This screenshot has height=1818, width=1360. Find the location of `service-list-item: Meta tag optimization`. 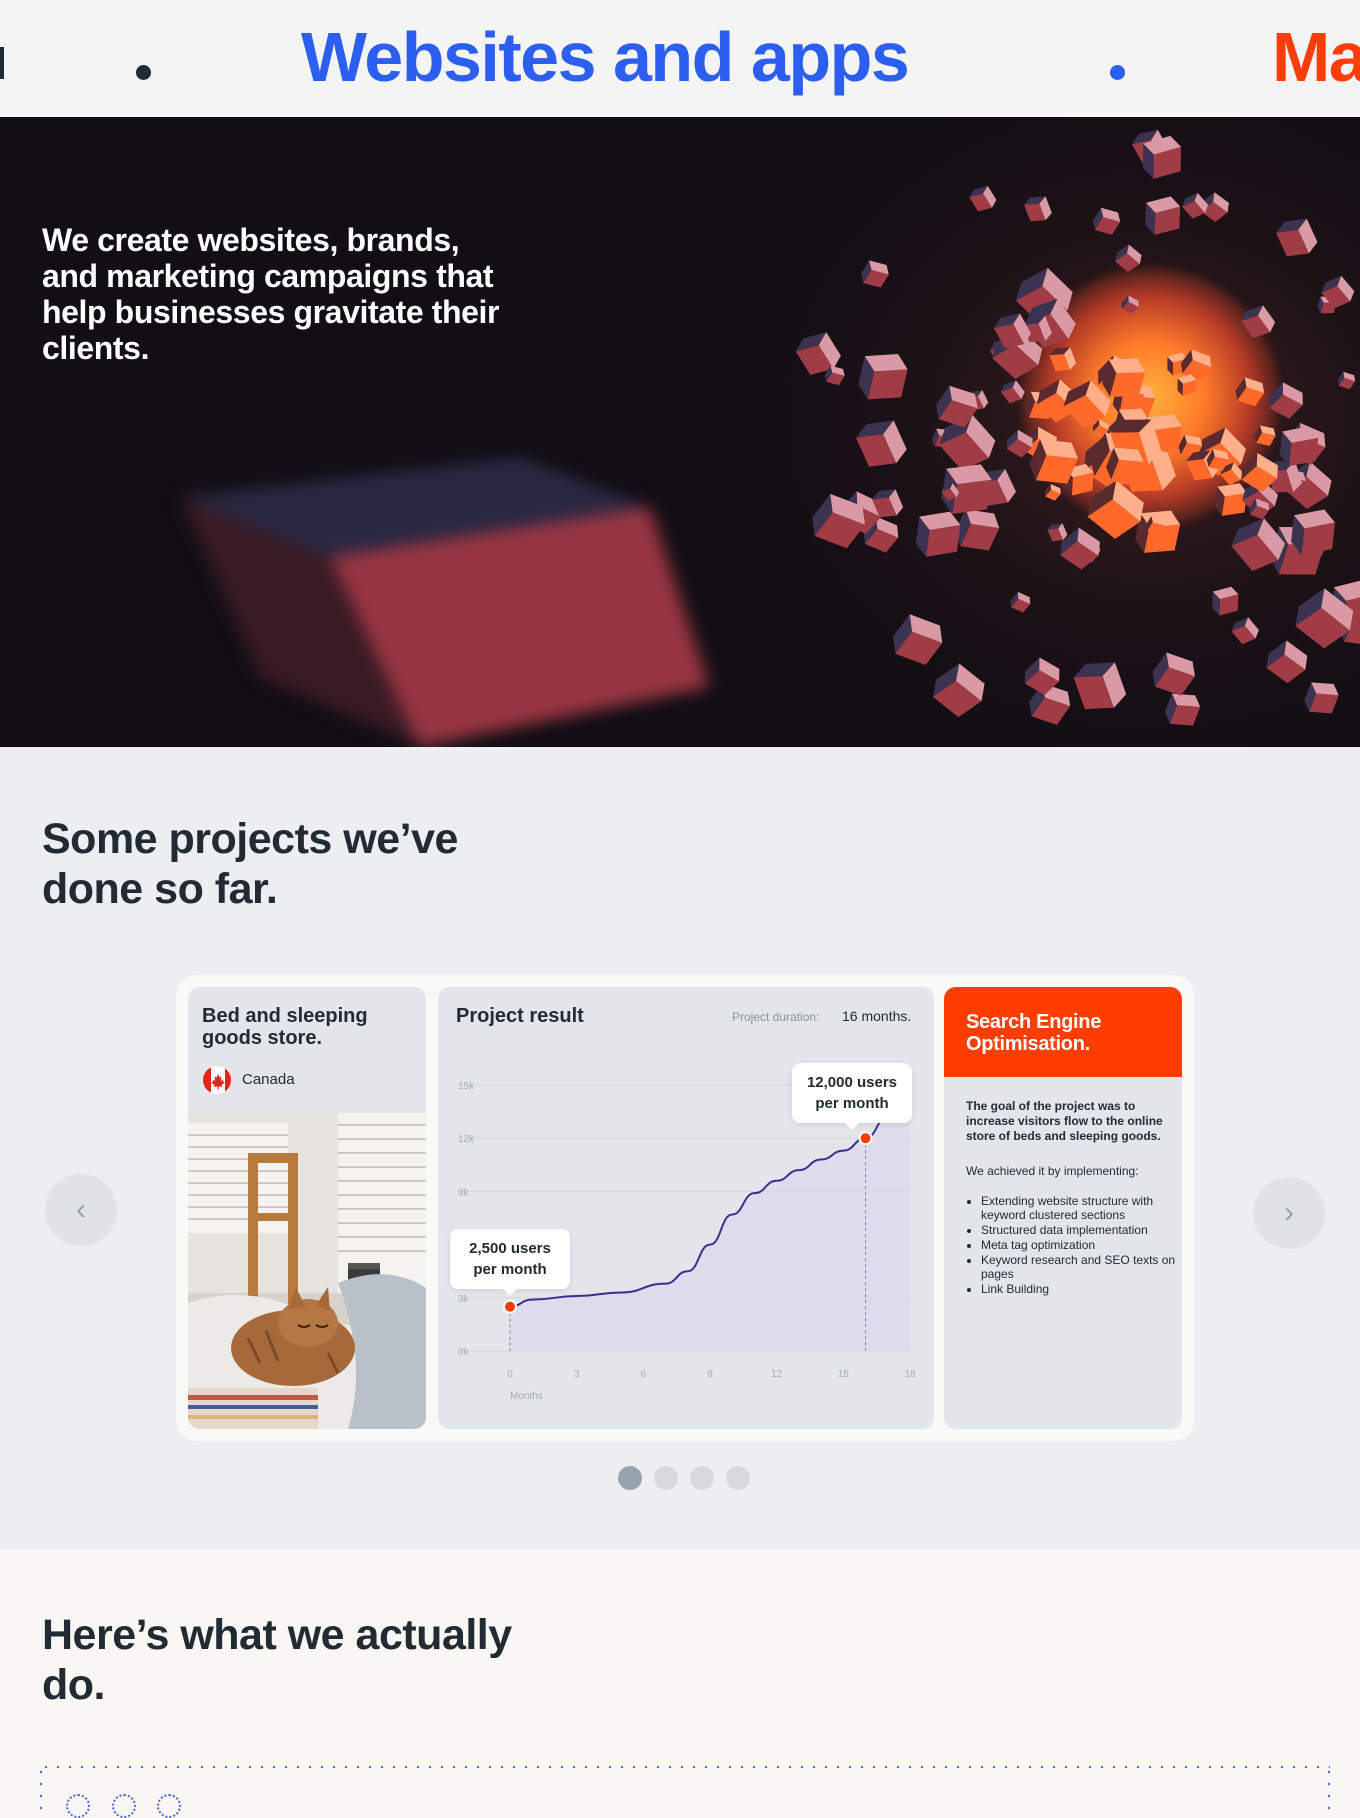

service-list-item: Meta tag optimization is located at coordinates (1078, 1245).